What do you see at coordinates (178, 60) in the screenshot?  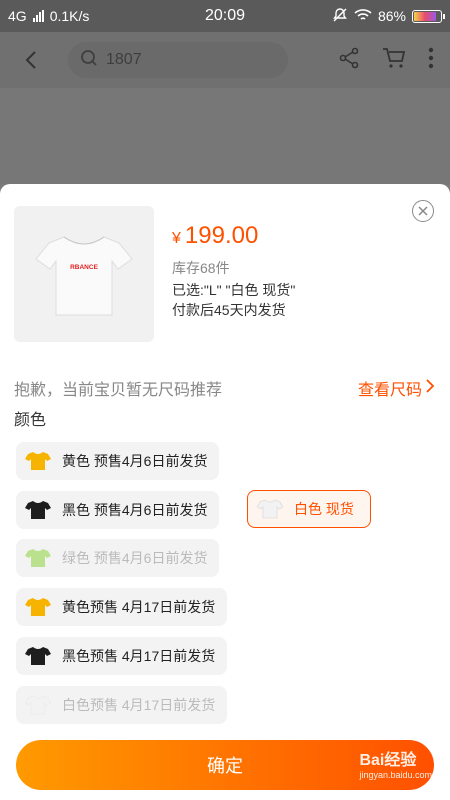 I see `search-input: 1807` at bounding box center [178, 60].